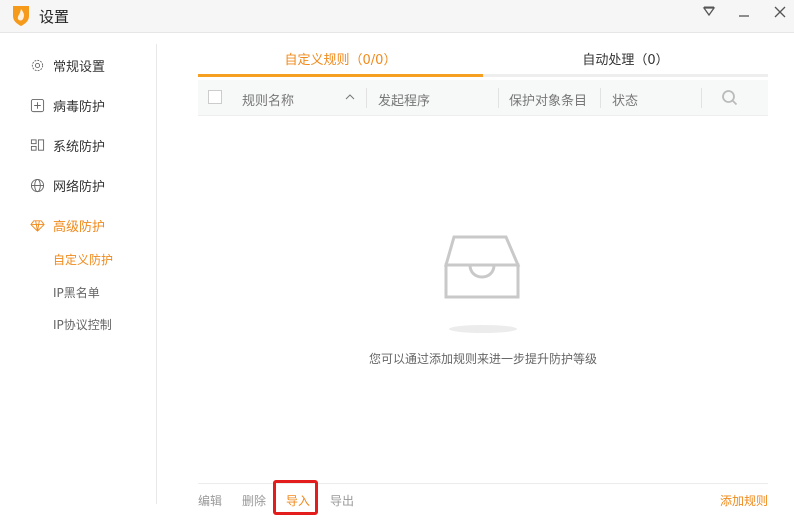 The height and width of the screenshot is (528, 794). What do you see at coordinates (482, 284) in the screenshot?
I see `empty-box-icon` at bounding box center [482, 284].